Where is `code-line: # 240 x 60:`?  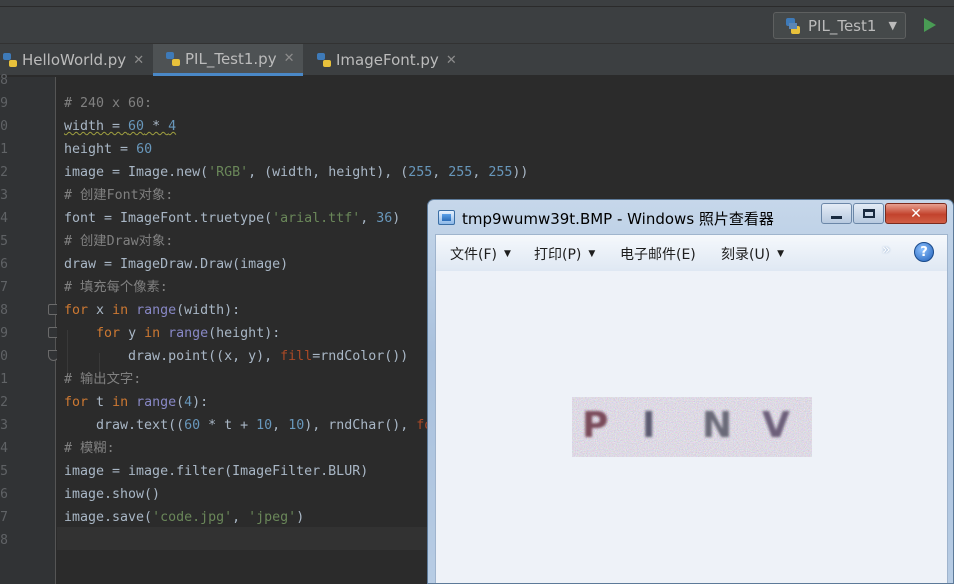
code-line: # 240 x 60: is located at coordinates (108, 103).